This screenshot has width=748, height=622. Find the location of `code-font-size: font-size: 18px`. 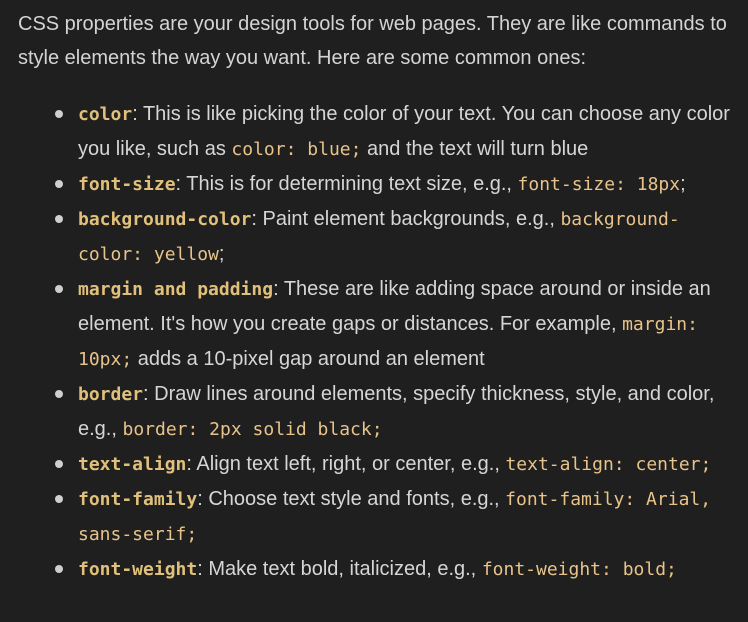

code-font-size: font-size: 18px is located at coordinates (599, 184).